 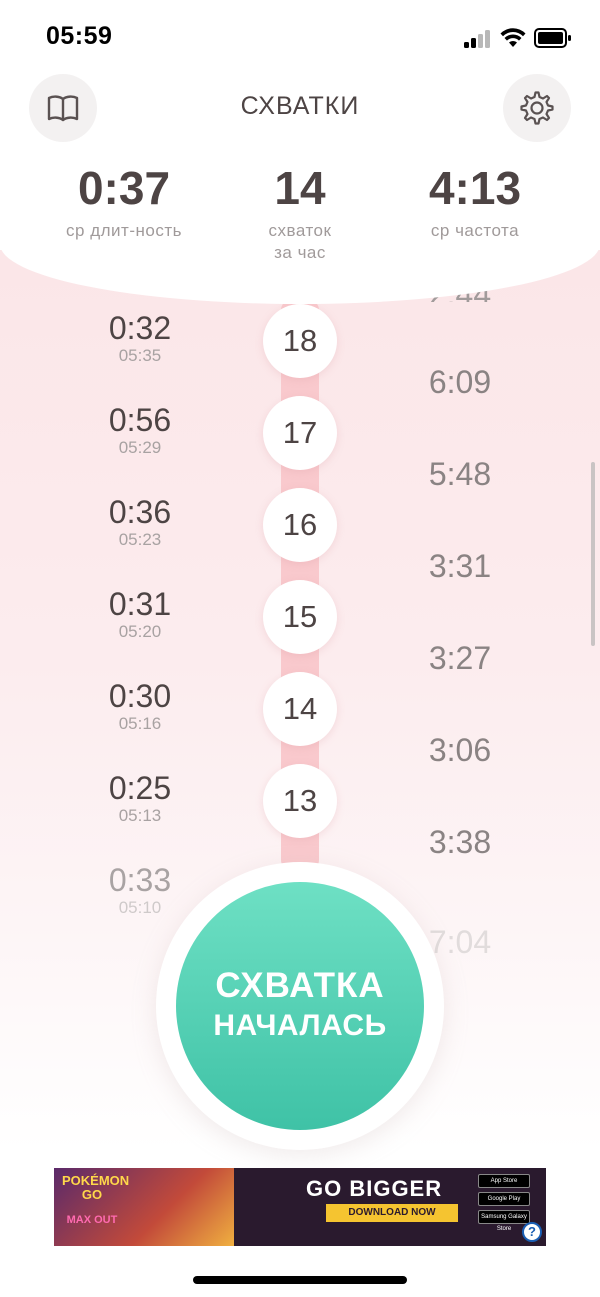 I want to click on contraction-number: 16, so click(x=300, y=525).